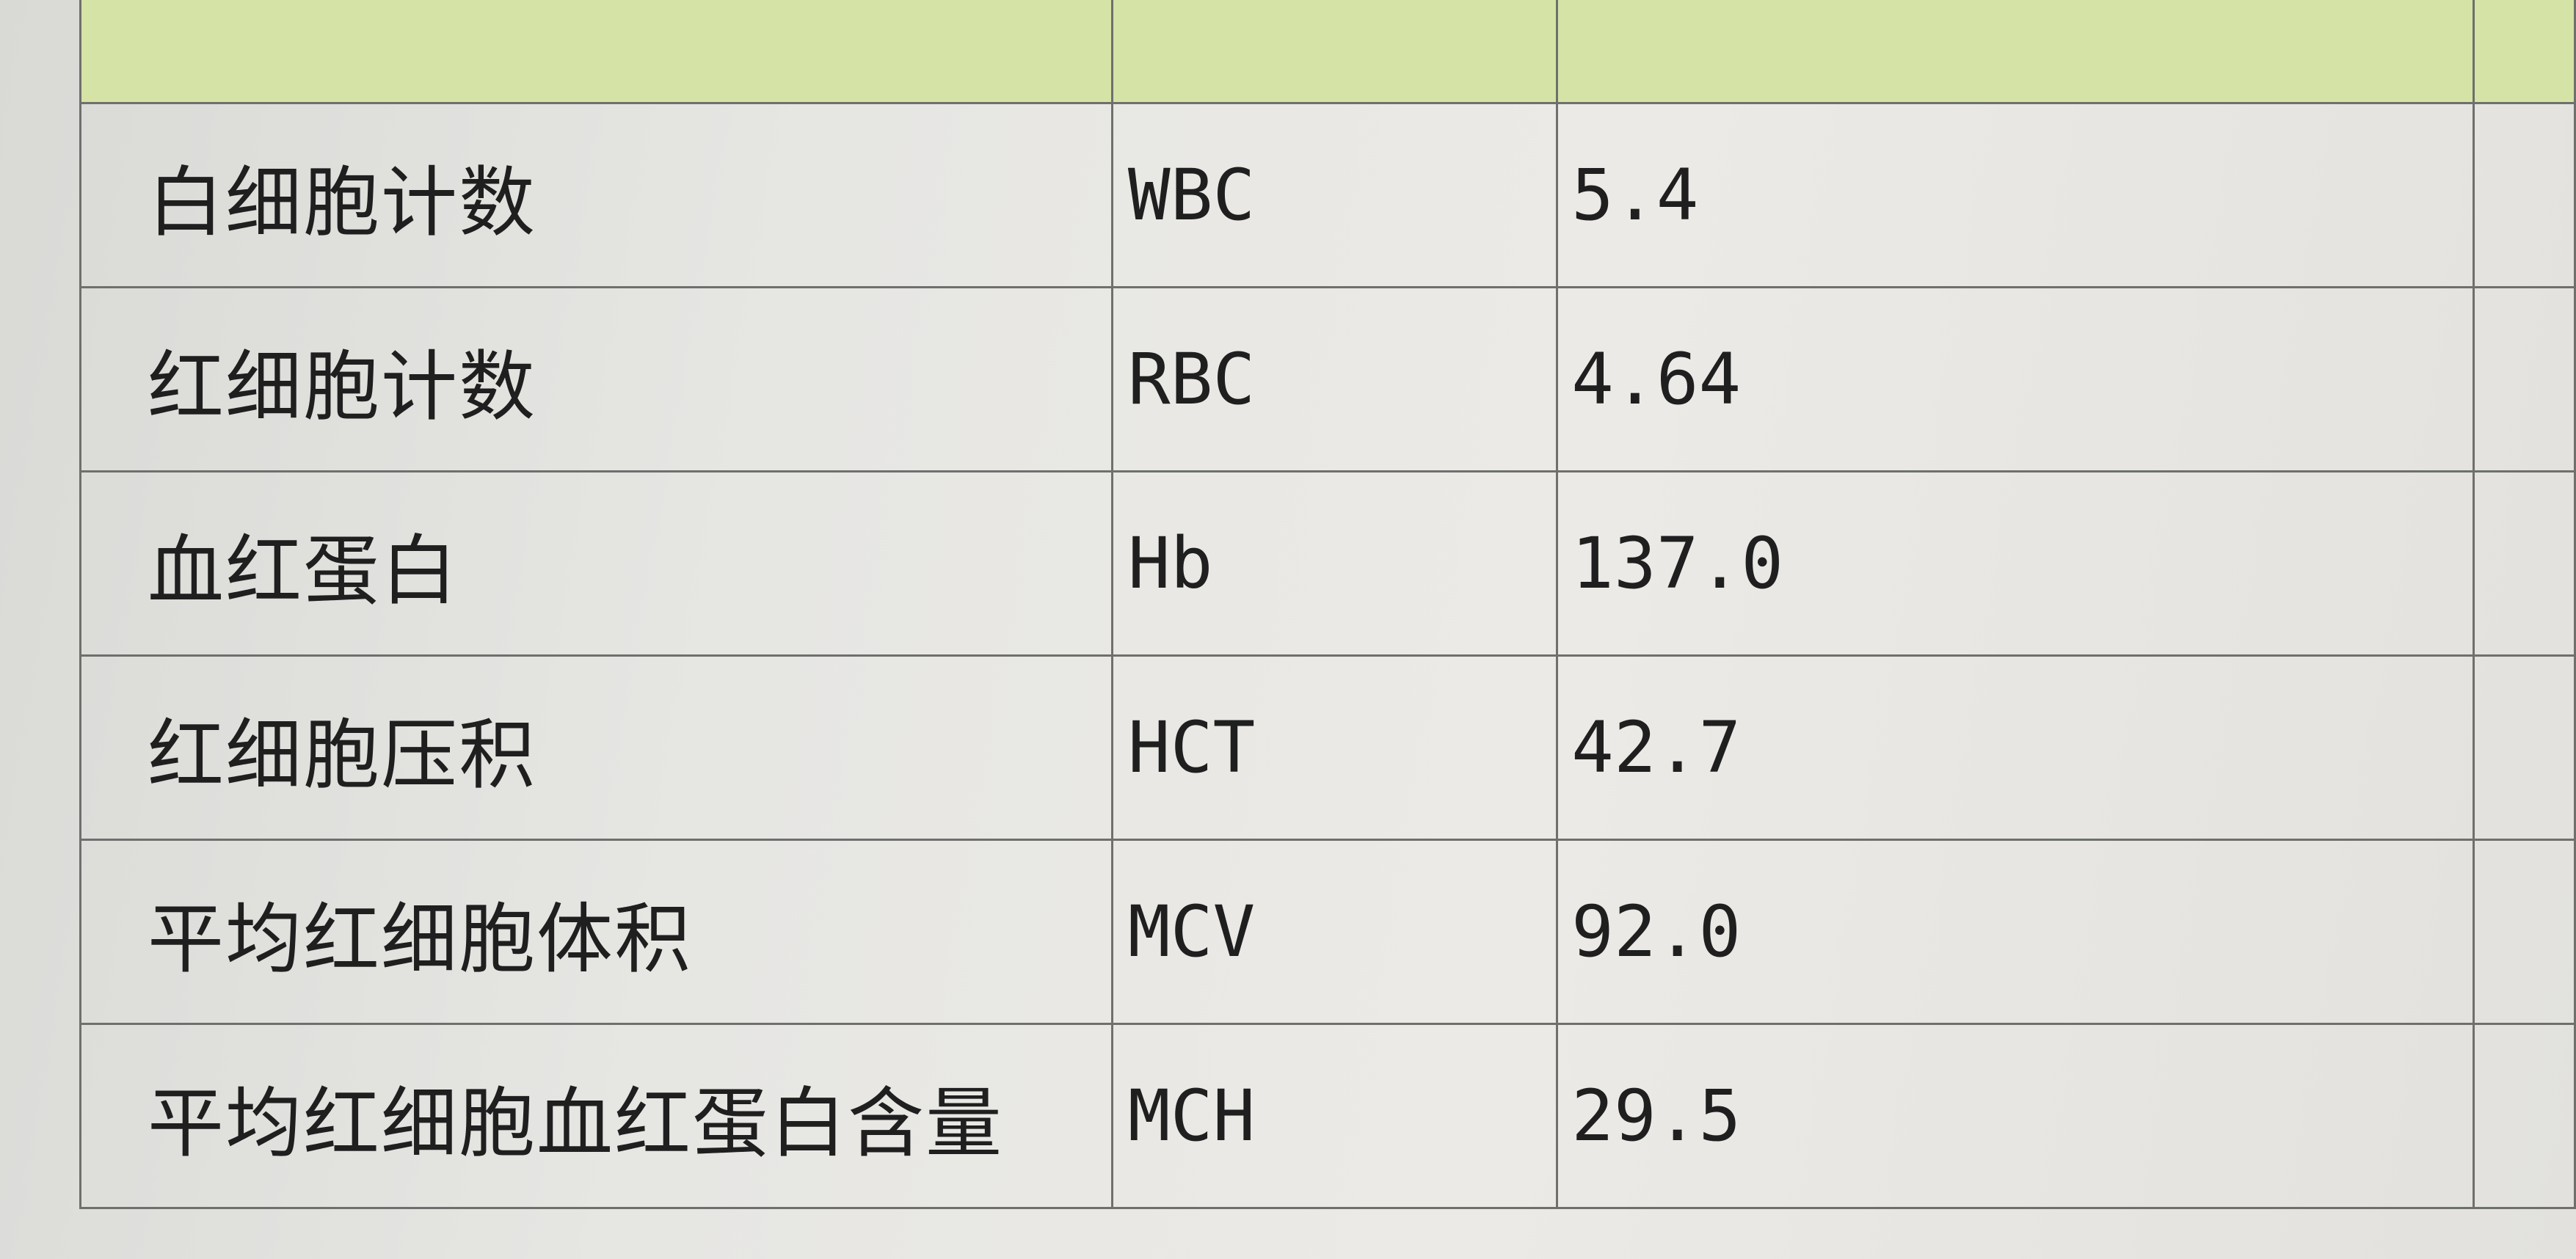 The width and height of the screenshot is (2576, 1259). I want to click on test-name: 平均红细胞体积, so click(596, 932).